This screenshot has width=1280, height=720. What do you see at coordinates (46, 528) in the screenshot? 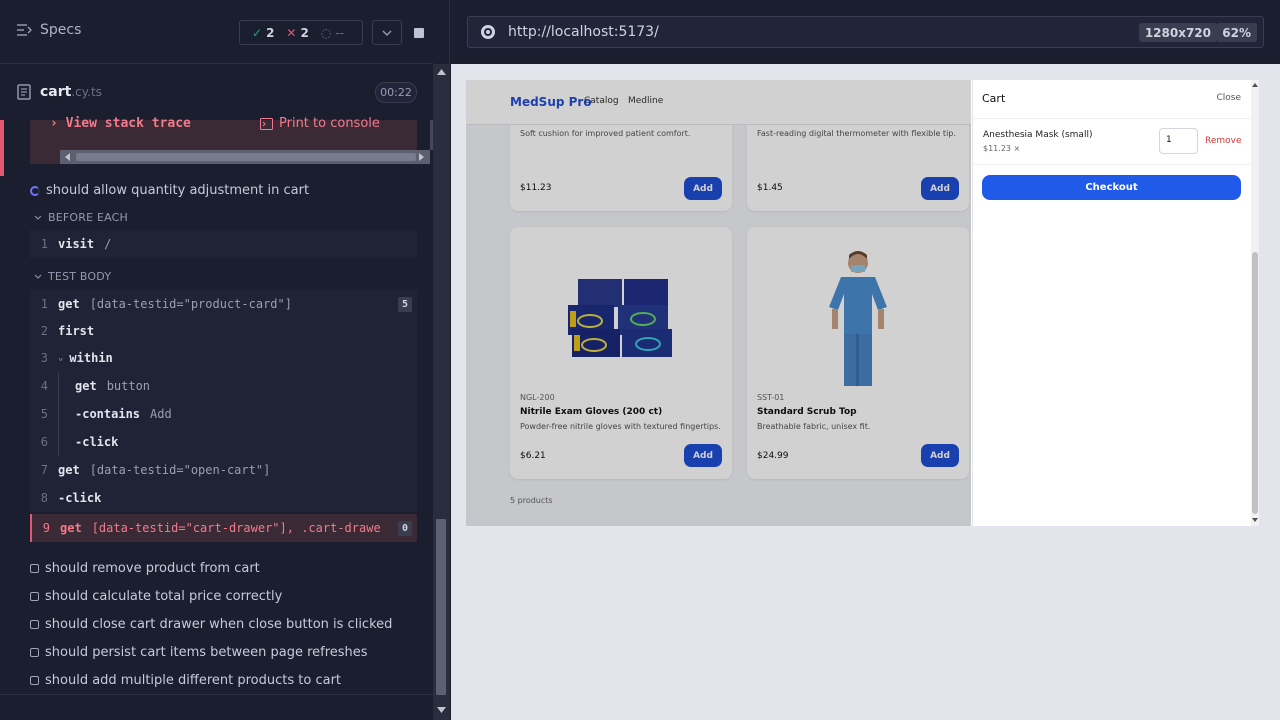
I see `command-number: 9` at bounding box center [46, 528].